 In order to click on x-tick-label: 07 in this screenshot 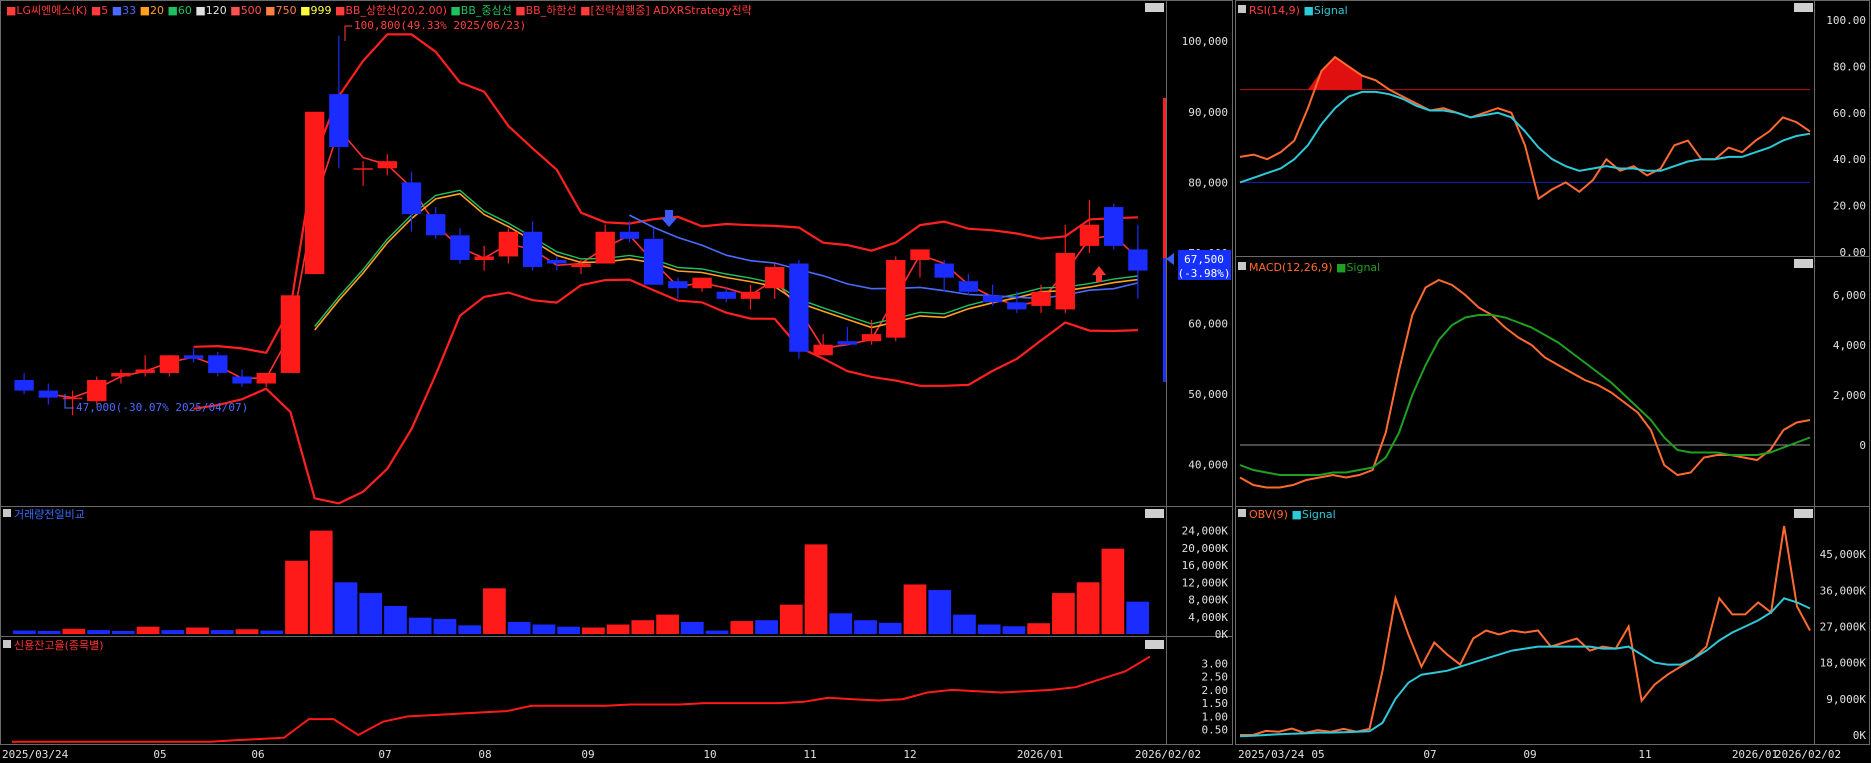, I will do `click(384, 754)`.